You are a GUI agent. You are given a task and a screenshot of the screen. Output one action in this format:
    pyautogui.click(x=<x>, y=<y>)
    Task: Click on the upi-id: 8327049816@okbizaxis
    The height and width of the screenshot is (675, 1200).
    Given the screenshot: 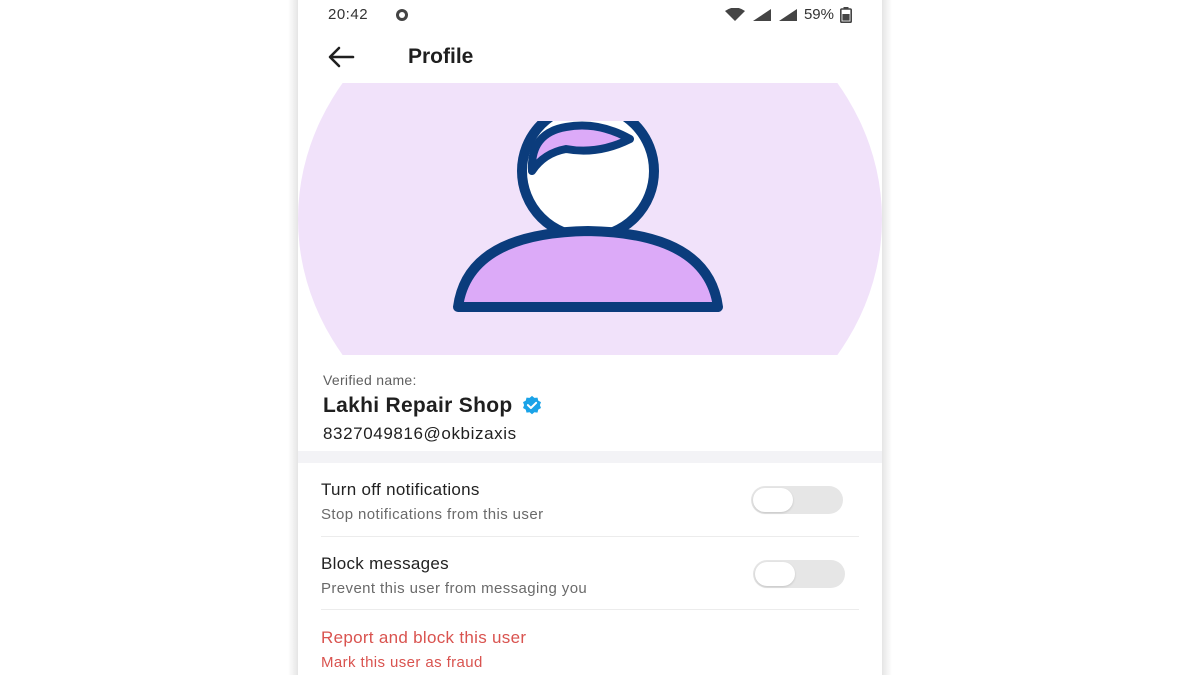 What is the action you would take?
    pyautogui.click(x=420, y=433)
    